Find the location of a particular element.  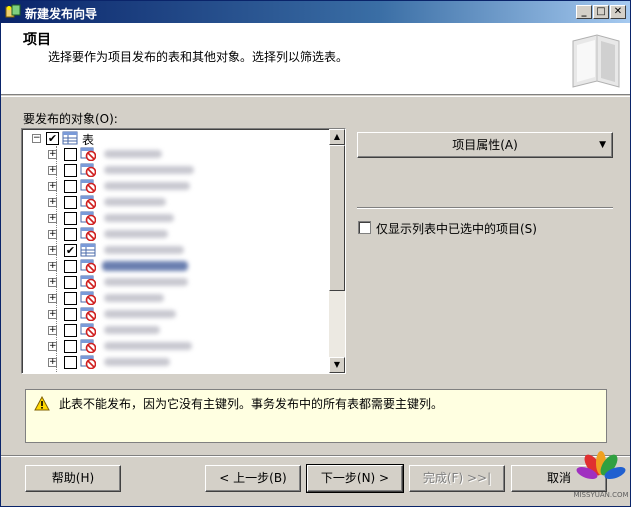

table-checkbox: ✔ is located at coordinates (70, 250).